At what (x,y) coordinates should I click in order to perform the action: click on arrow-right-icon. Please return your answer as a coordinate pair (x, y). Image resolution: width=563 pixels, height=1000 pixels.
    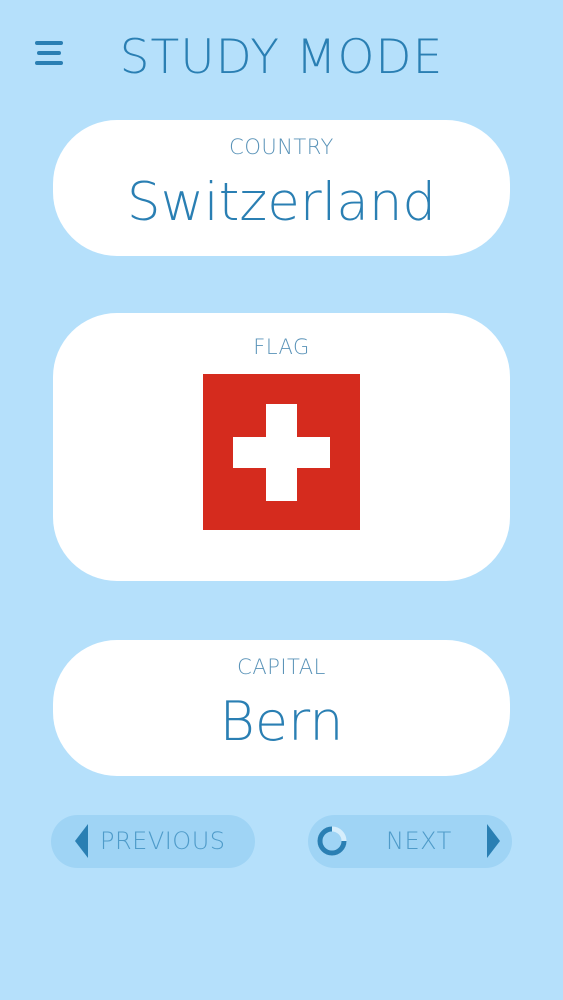
    Looking at the image, I should click on (493, 841).